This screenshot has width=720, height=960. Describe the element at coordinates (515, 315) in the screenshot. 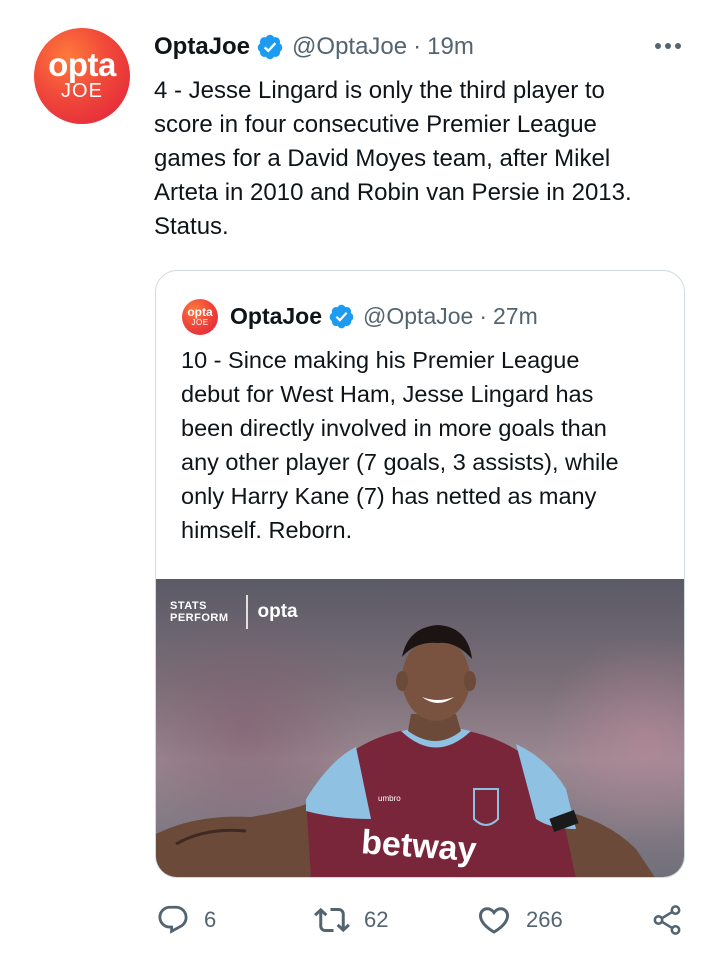

I see `quoted-time: 27m` at that location.